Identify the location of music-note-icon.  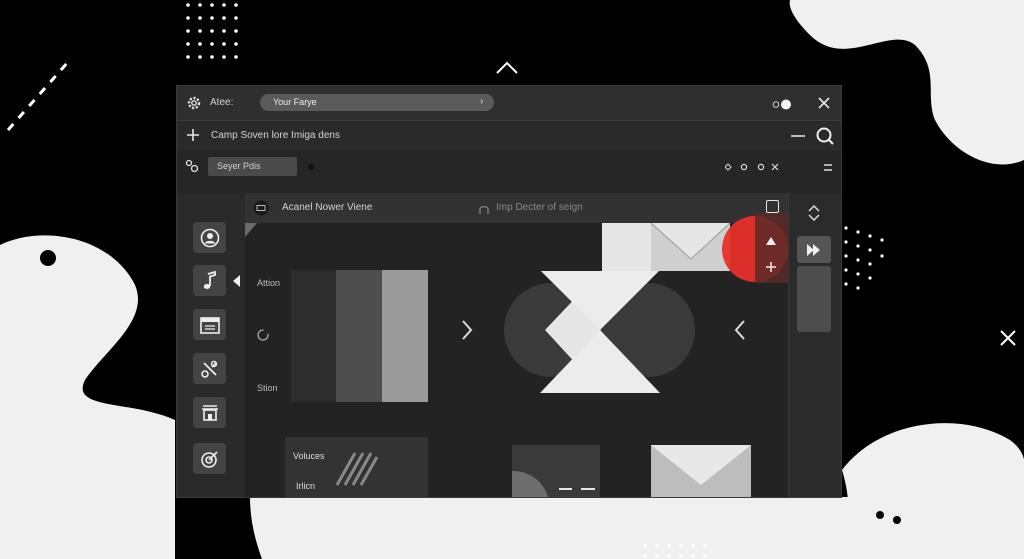
(209, 279).